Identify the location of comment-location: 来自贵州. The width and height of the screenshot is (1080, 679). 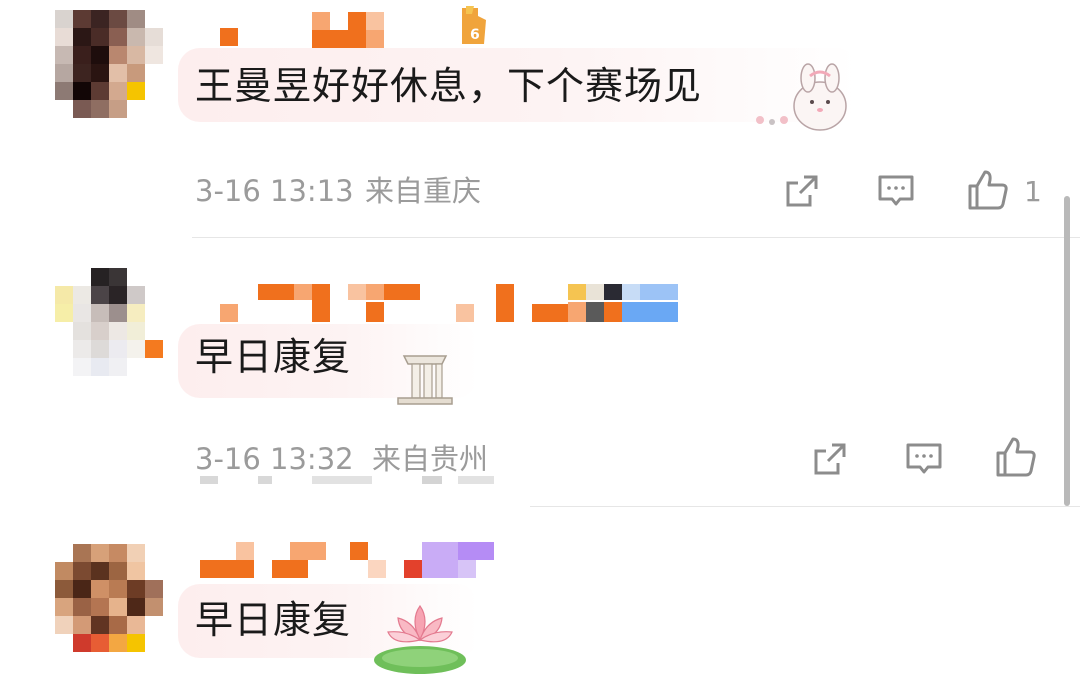
(430, 459).